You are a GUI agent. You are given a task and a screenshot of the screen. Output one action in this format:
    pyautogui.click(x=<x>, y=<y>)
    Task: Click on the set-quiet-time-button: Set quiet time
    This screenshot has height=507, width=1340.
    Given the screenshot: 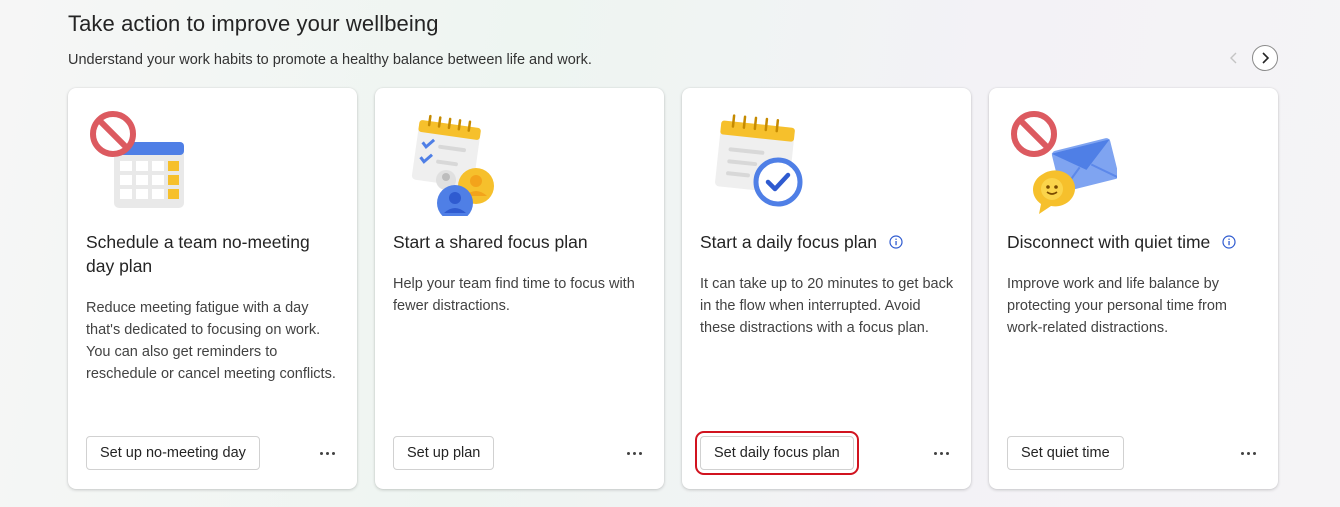 What is the action you would take?
    pyautogui.click(x=1065, y=453)
    